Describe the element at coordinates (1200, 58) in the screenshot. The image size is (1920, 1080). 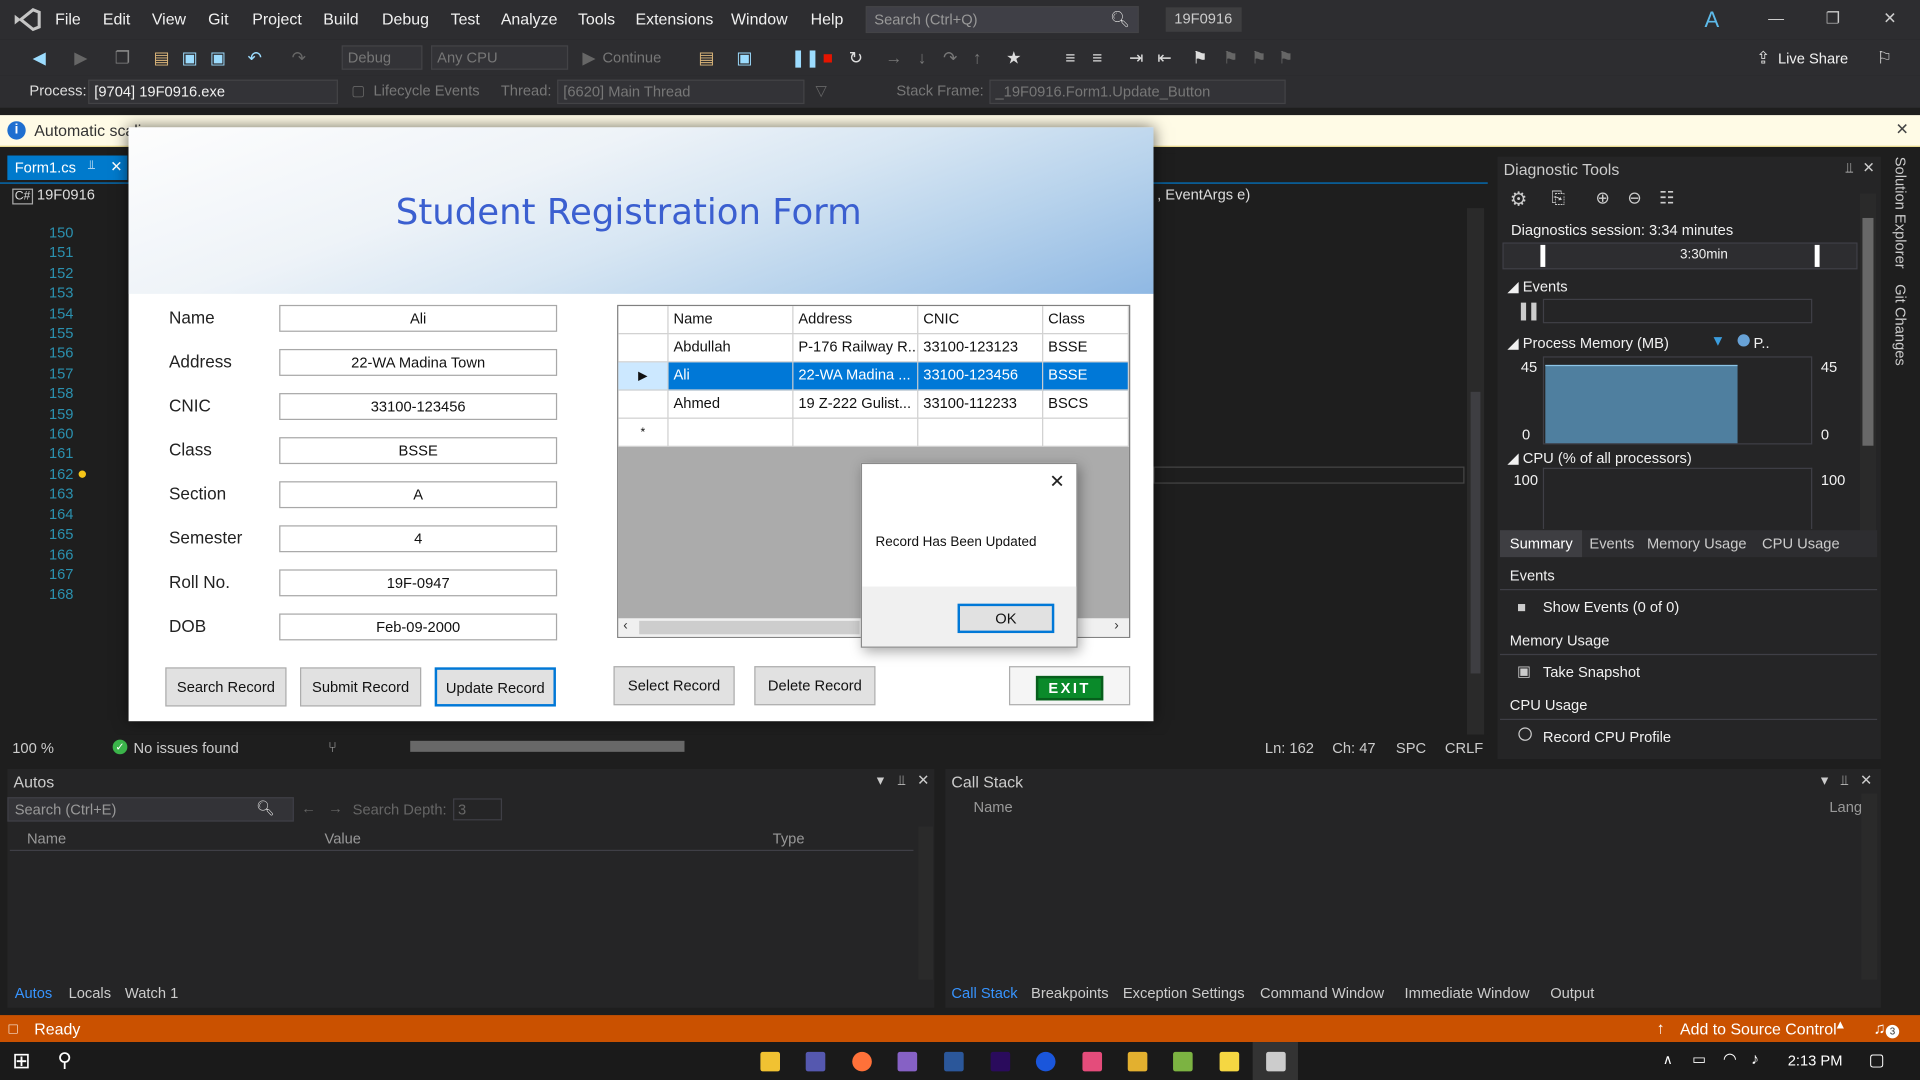
I see `bookmark-icon: ⚑` at that location.